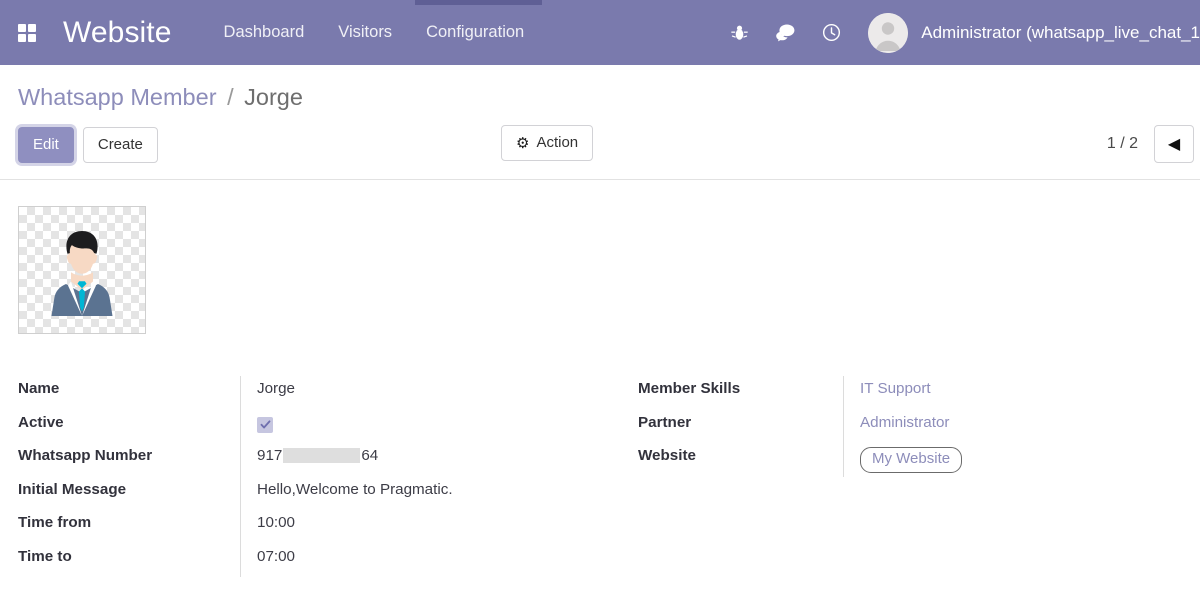  What do you see at coordinates (1122, 144) in the screenshot?
I see `pager-count: 1 / 2` at bounding box center [1122, 144].